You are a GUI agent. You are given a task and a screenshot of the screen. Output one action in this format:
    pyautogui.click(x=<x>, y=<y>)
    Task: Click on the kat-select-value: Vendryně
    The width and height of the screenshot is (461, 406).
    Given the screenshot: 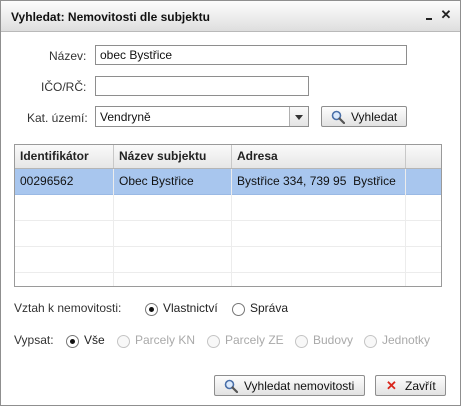 What is the action you would take?
    pyautogui.click(x=125, y=117)
    